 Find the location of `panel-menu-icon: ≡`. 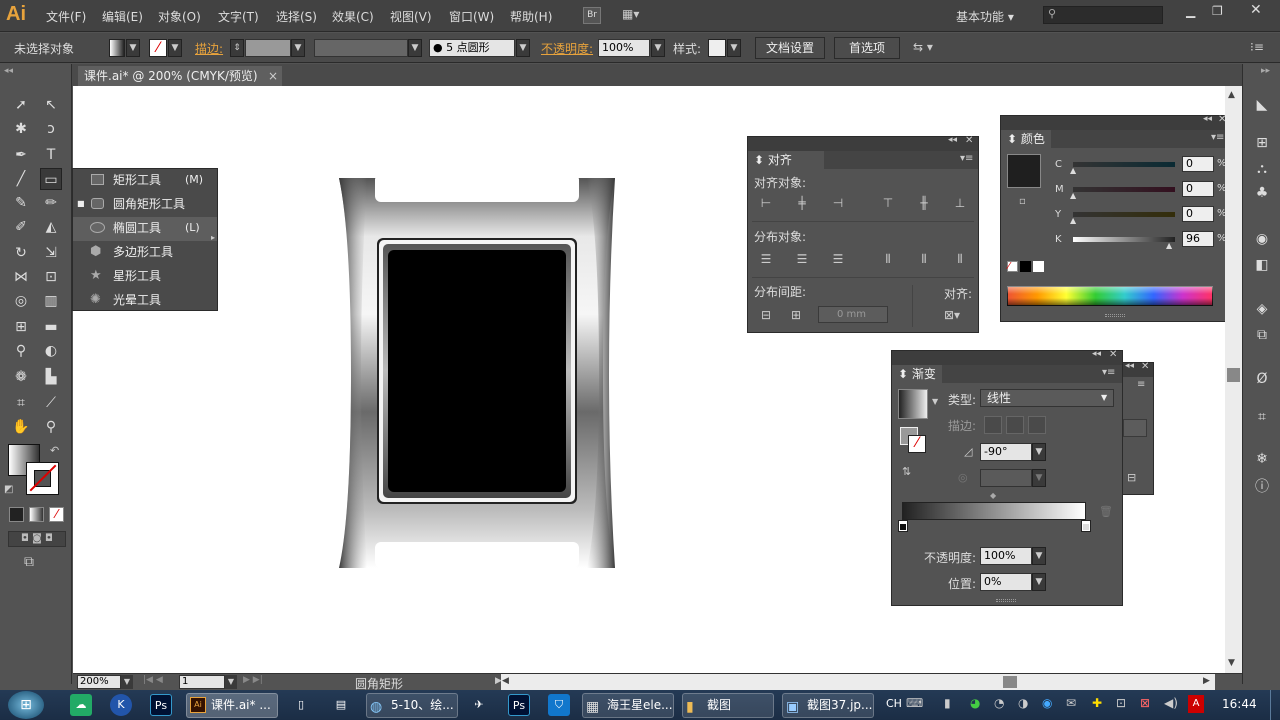

panel-menu-icon: ≡ is located at coordinates (1141, 384).